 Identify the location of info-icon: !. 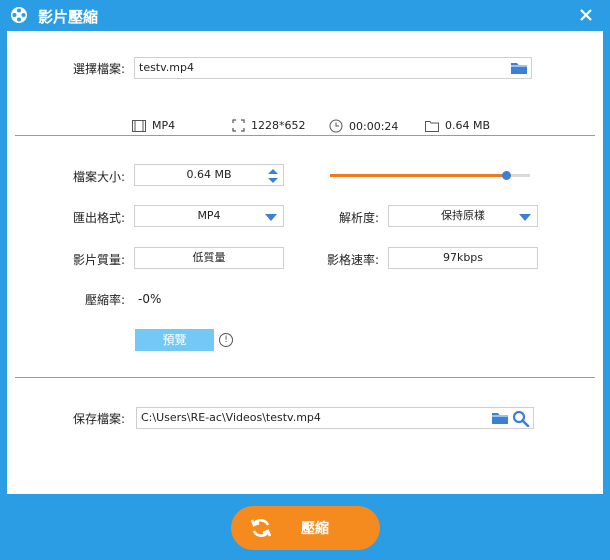
(226, 340).